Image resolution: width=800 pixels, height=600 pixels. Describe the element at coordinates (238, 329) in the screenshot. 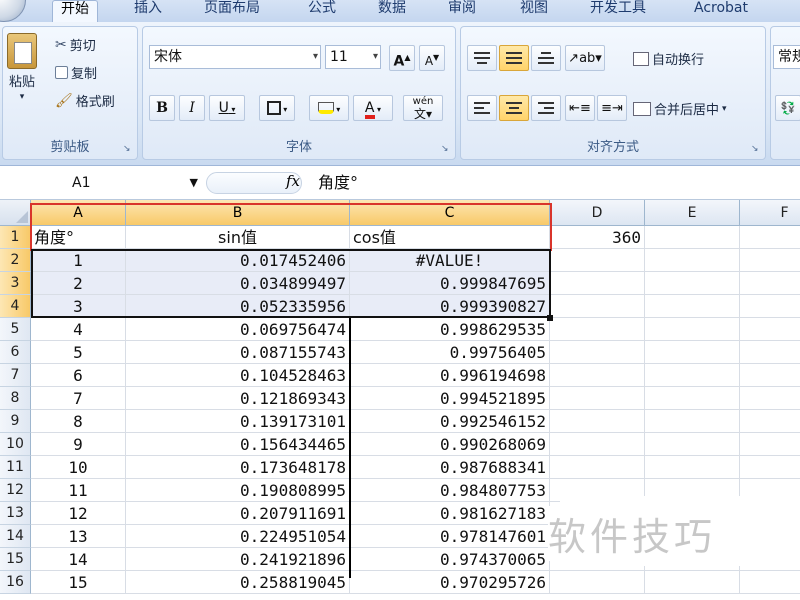

I see `cell-b5: 0.069756474` at that location.